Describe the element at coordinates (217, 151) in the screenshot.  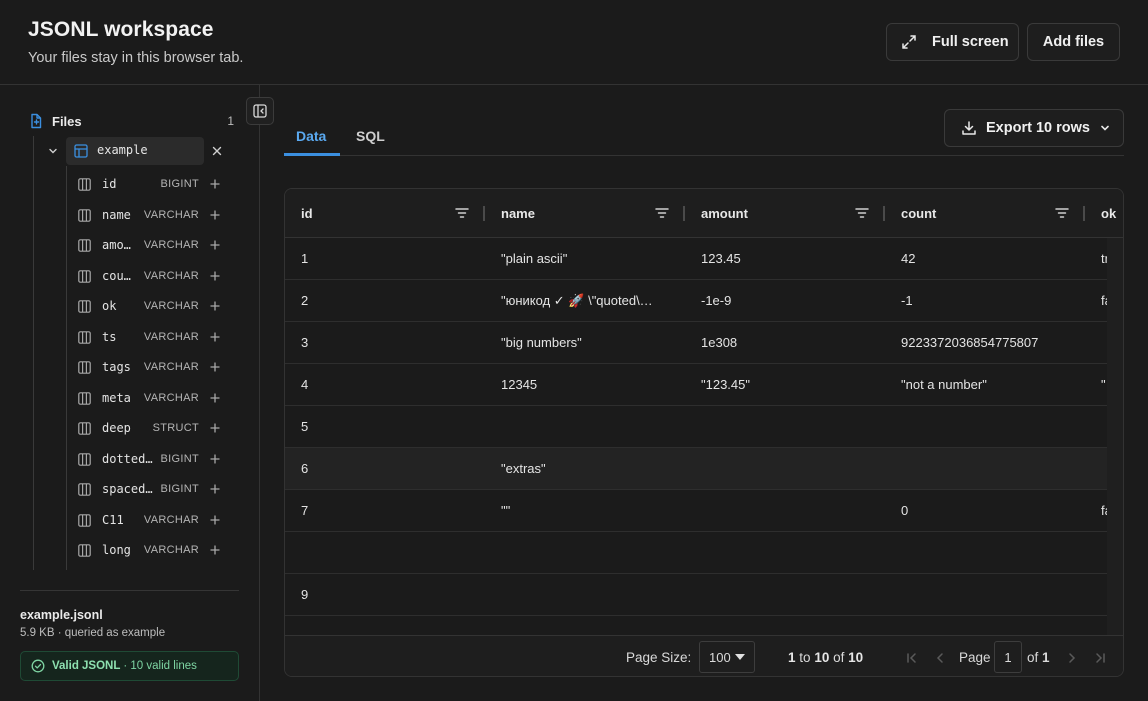
I see `close-icon` at that location.